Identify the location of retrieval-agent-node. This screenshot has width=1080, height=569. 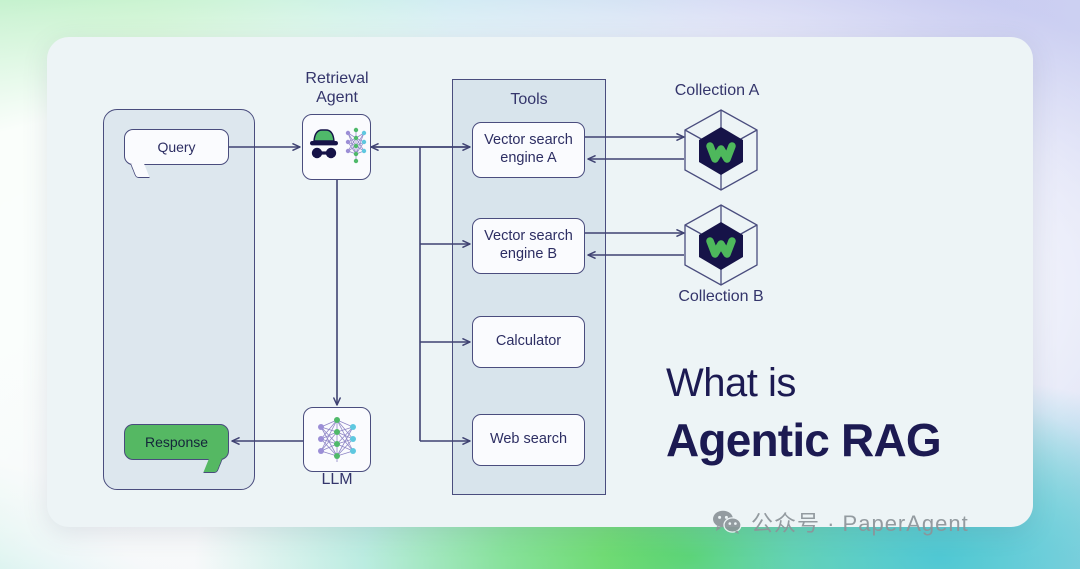
(336, 147).